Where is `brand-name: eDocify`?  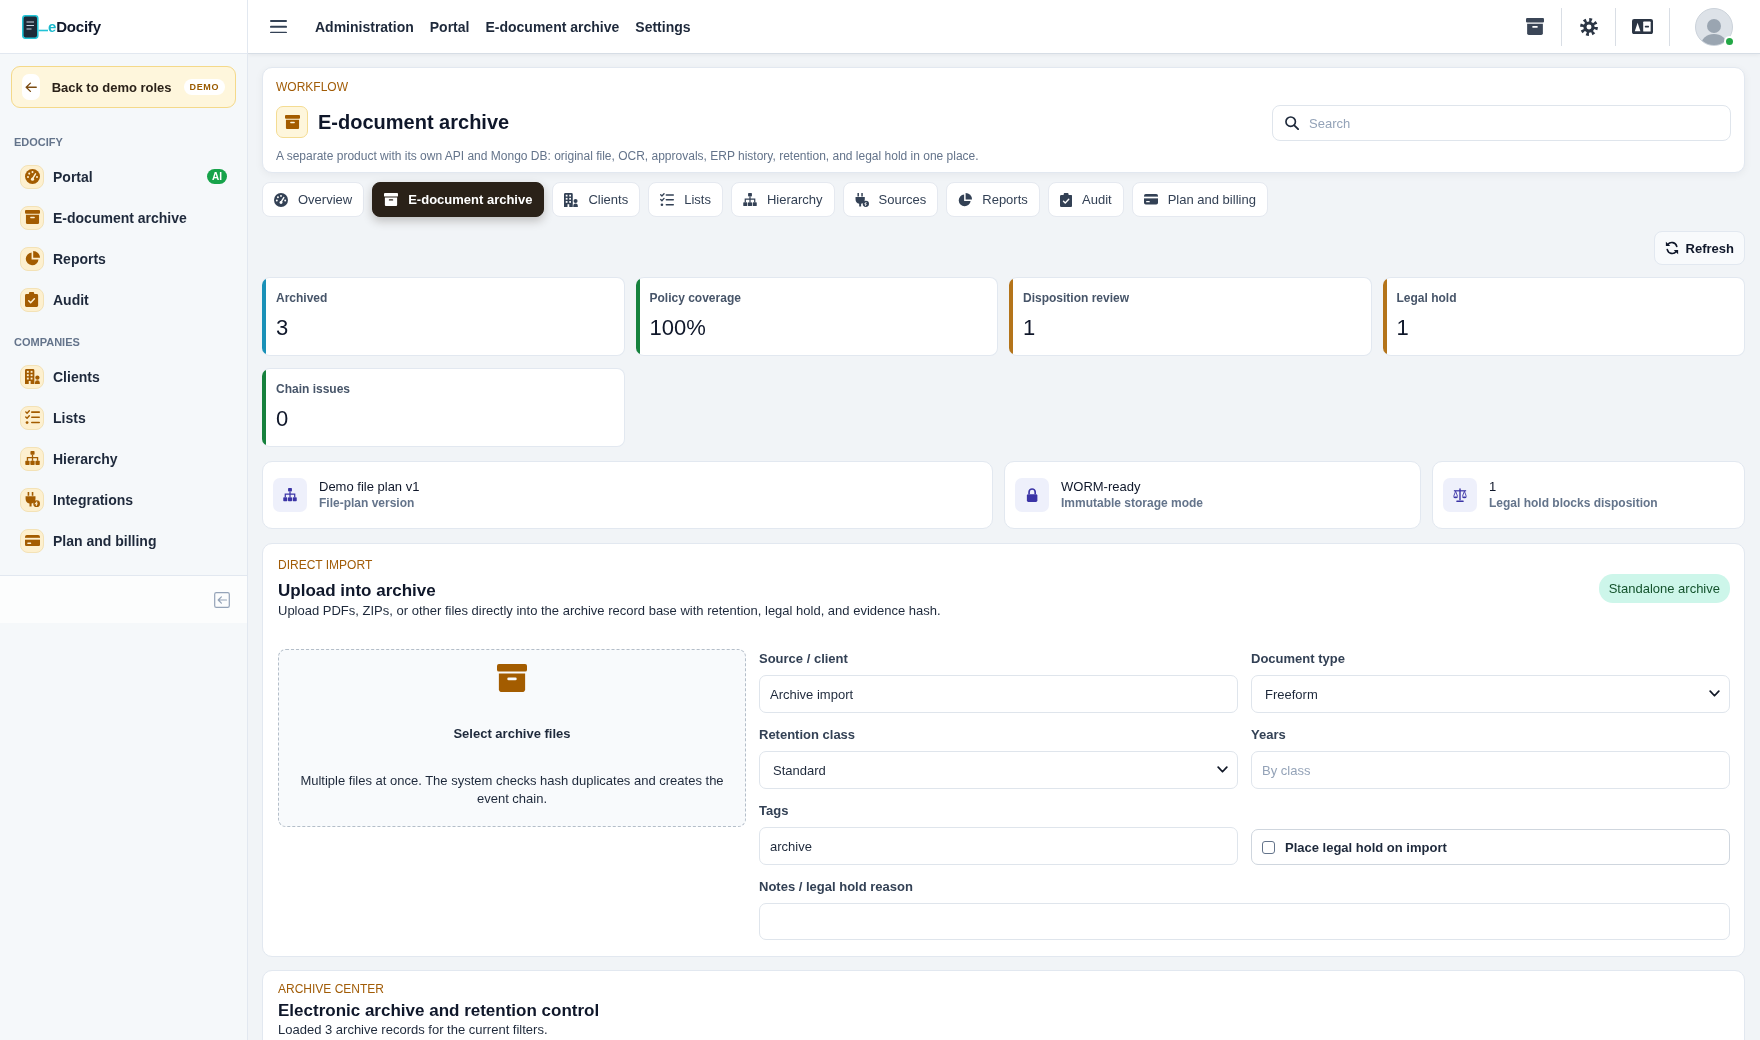
brand-name: eDocify is located at coordinates (74, 26).